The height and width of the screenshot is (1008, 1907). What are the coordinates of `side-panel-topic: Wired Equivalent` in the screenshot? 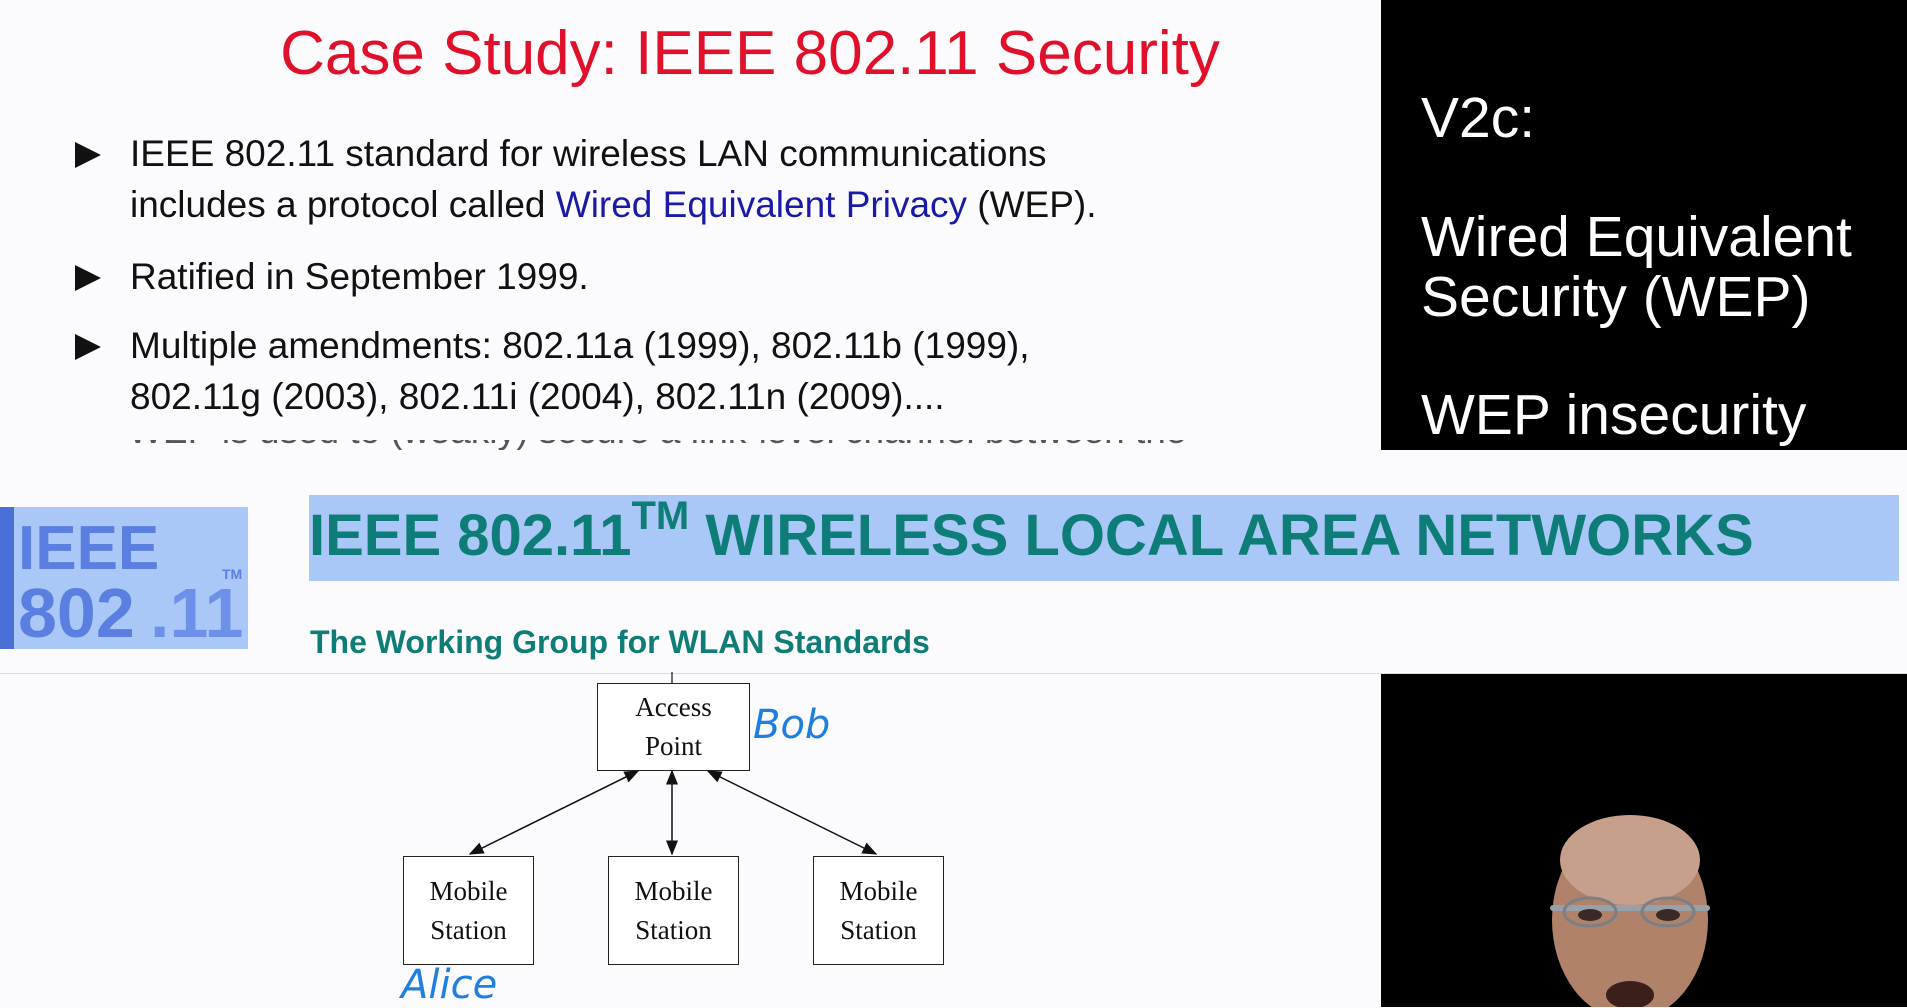 It's located at (1636, 237).